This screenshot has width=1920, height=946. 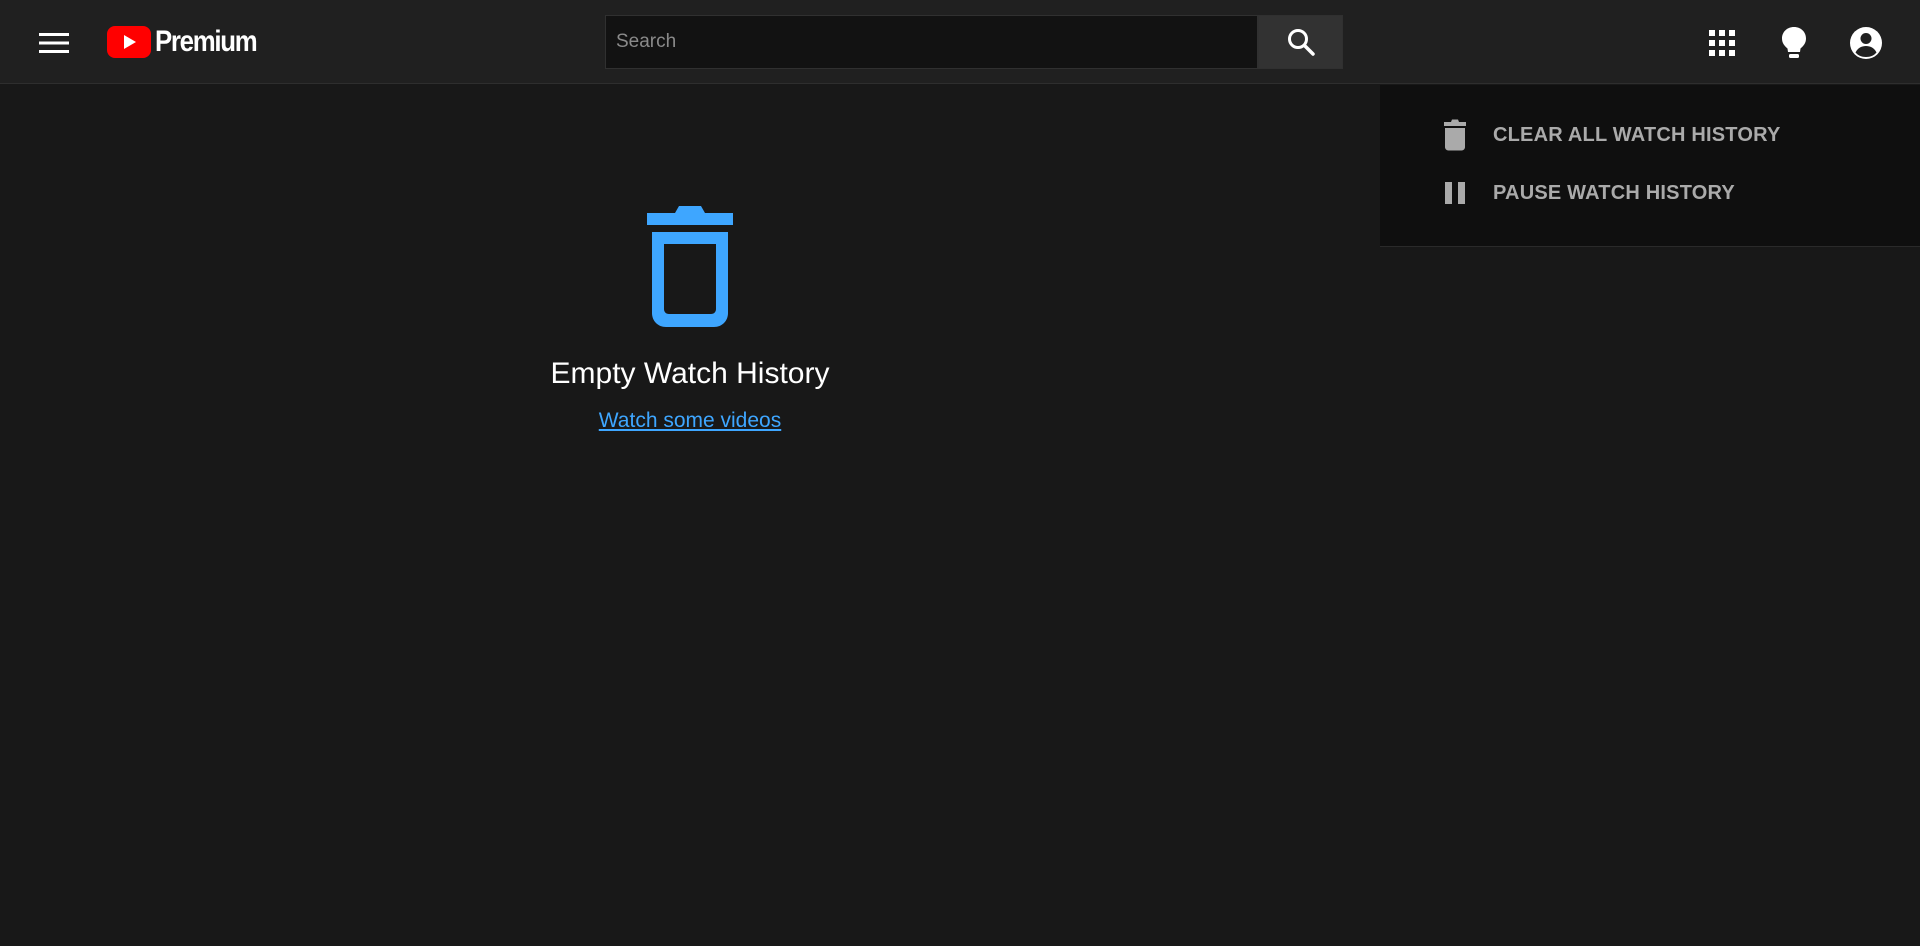 I want to click on pause-watch-history-button: PAUSE WATCH HISTORY, so click(x=1586, y=193).